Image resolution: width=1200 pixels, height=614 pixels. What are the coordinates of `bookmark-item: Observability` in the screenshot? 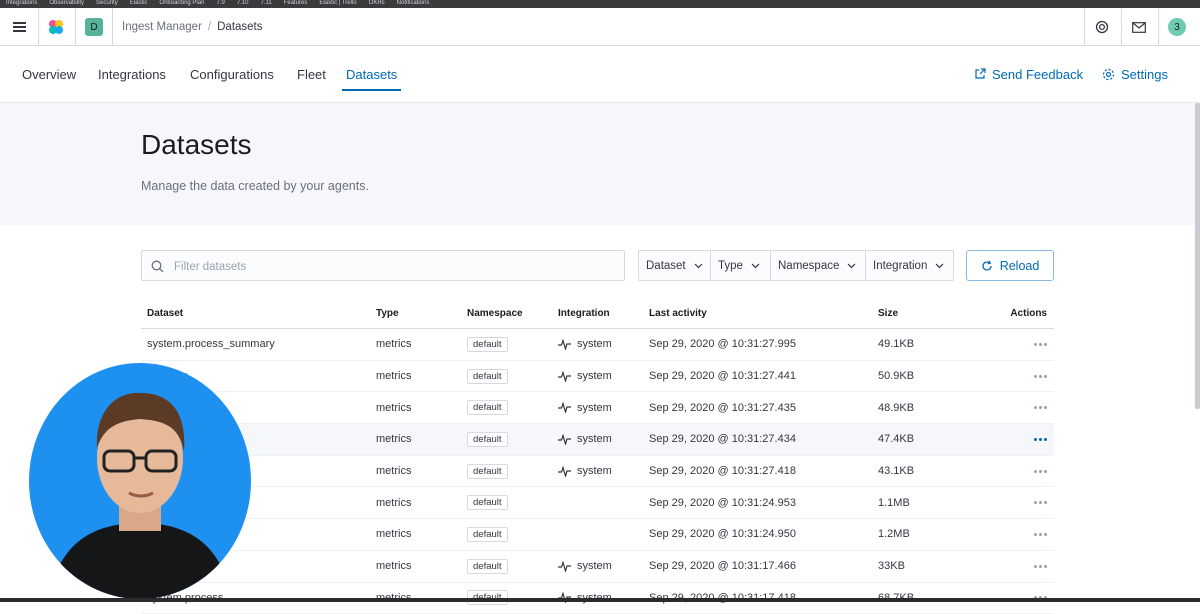 It's located at (66, 3).